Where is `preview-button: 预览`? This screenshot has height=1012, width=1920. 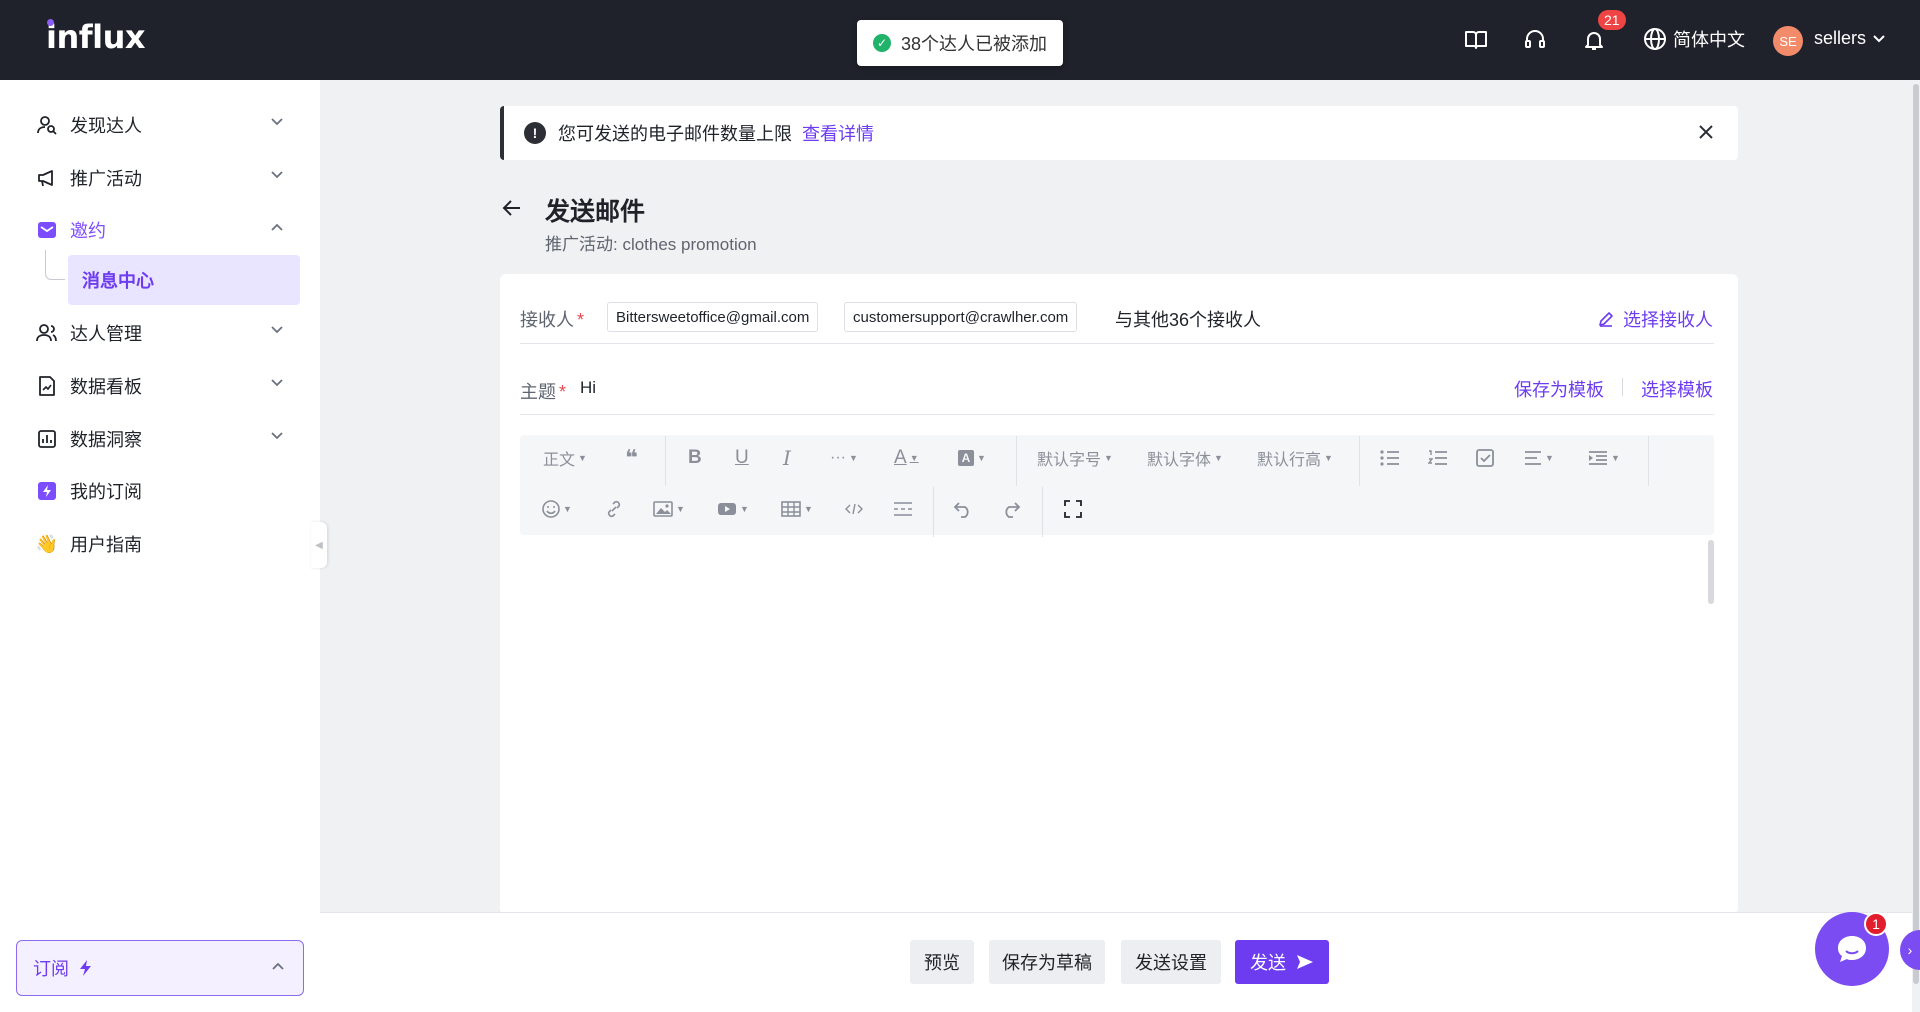 preview-button: 预览 is located at coordinates (942, 962).